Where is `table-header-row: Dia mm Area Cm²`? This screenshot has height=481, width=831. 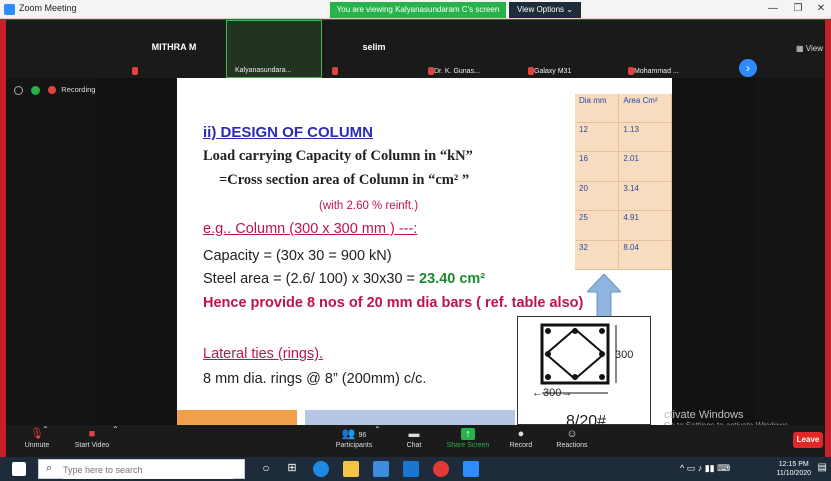 table-header-row: Dia mm Area Cm² is located at coordinates (623, 108).